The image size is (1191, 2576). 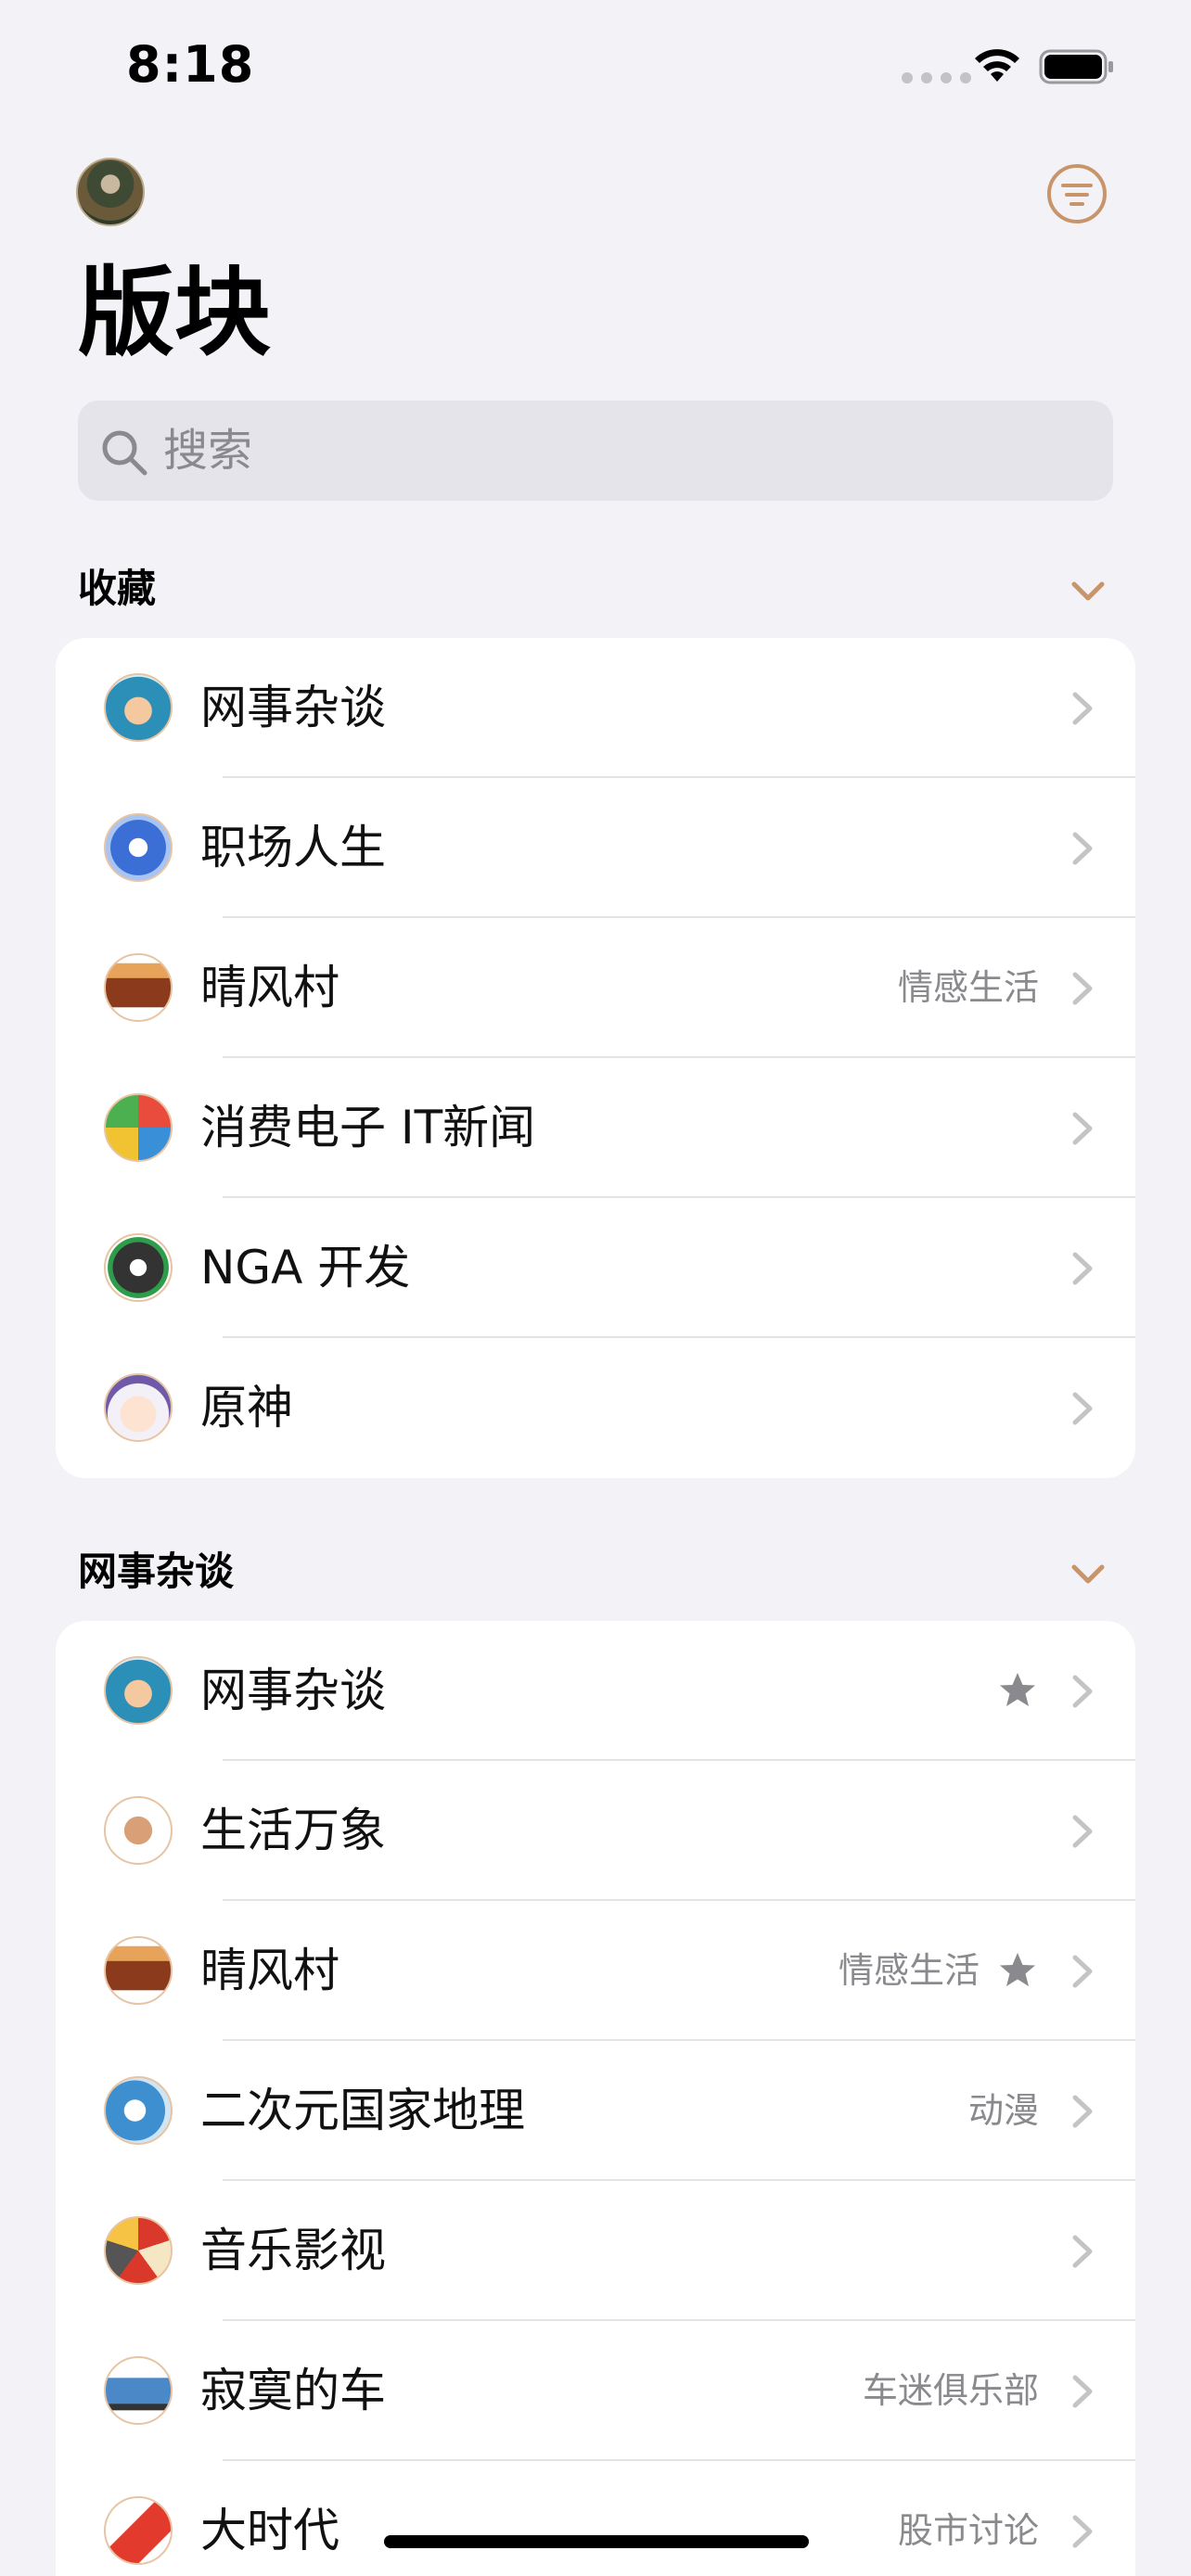 I want to click on search-icon, so click(x=124, y=453).